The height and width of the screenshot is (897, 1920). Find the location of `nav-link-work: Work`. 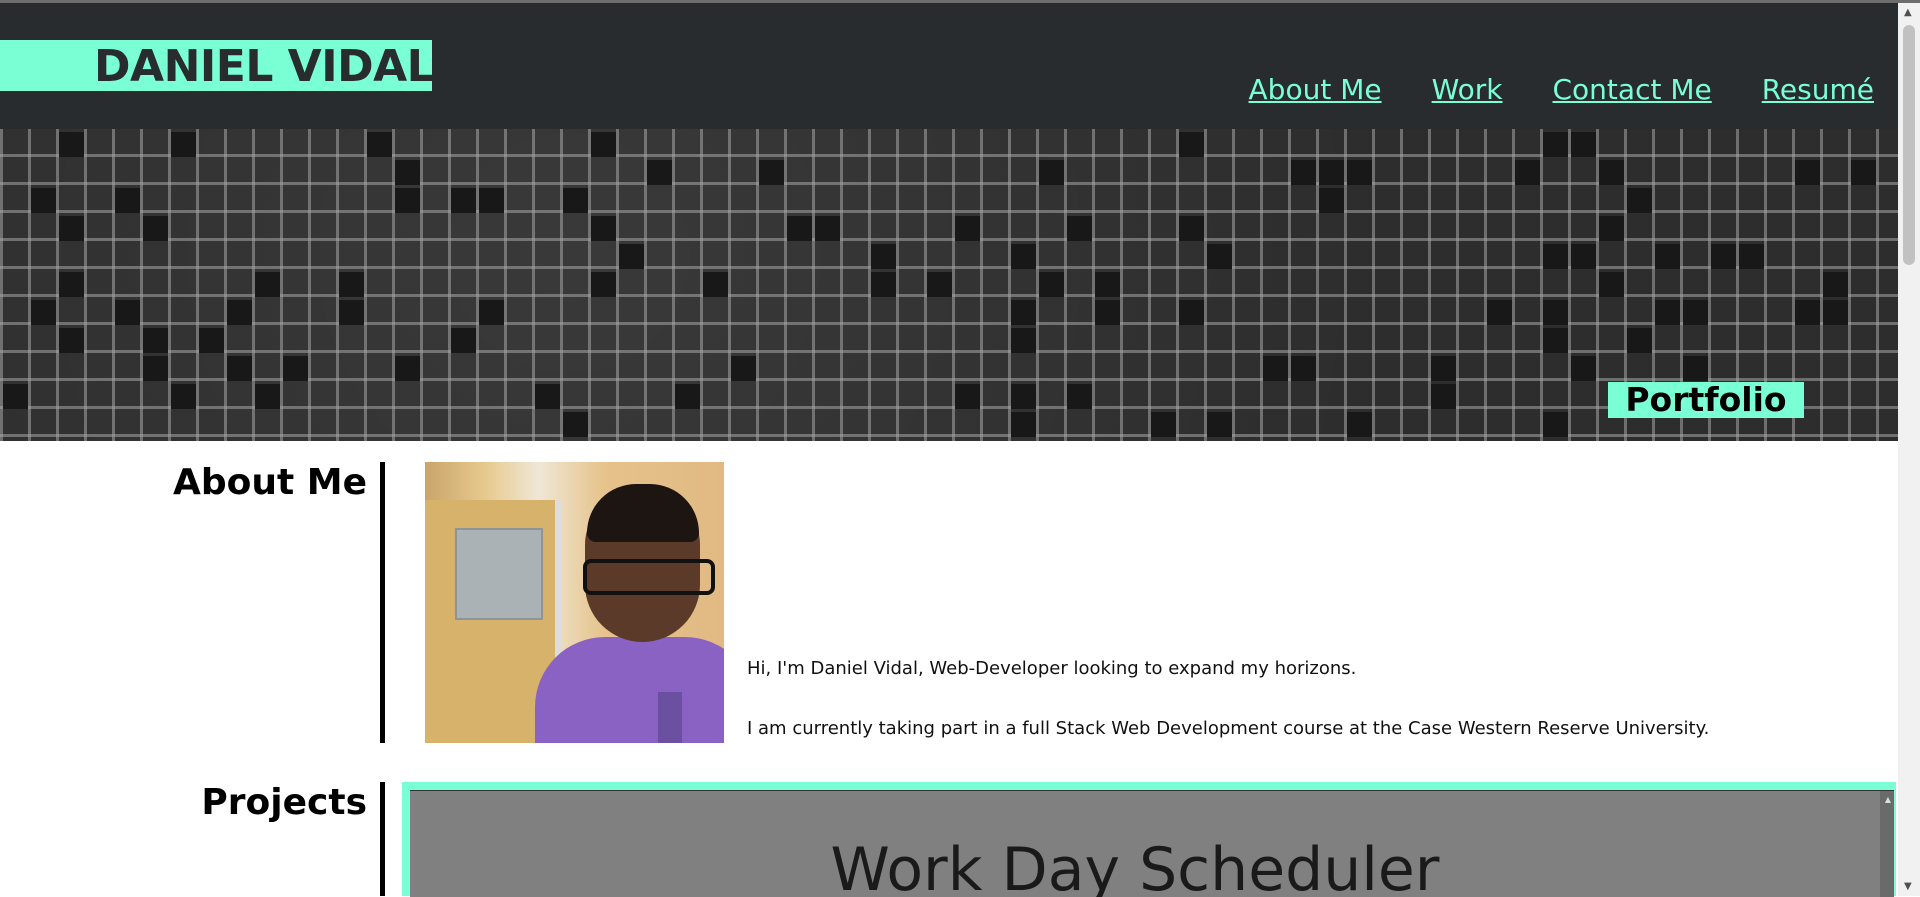

nav-link-work: Work is located at coordinates (1467, 89).